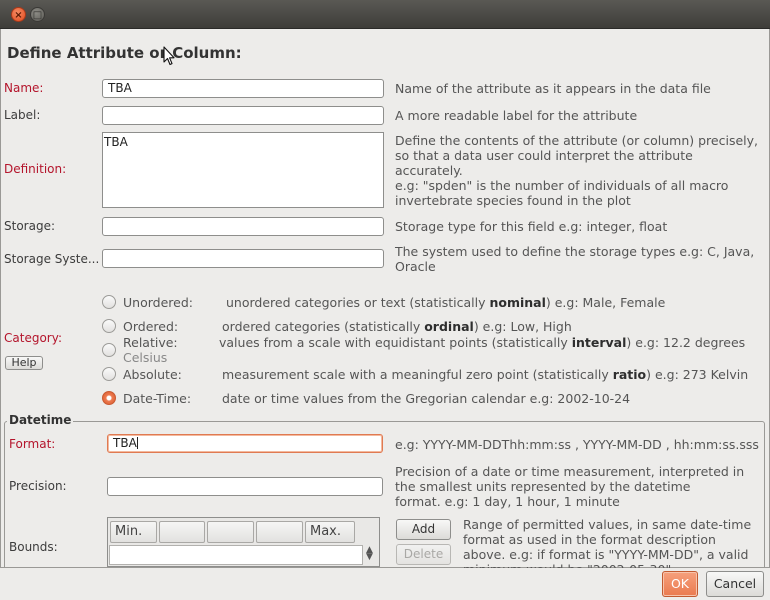  What do you see at coordinates (516, 115) in the screenshot?
I see `label-description: A more readable label for the attribute` at bounding box center [516, 115].